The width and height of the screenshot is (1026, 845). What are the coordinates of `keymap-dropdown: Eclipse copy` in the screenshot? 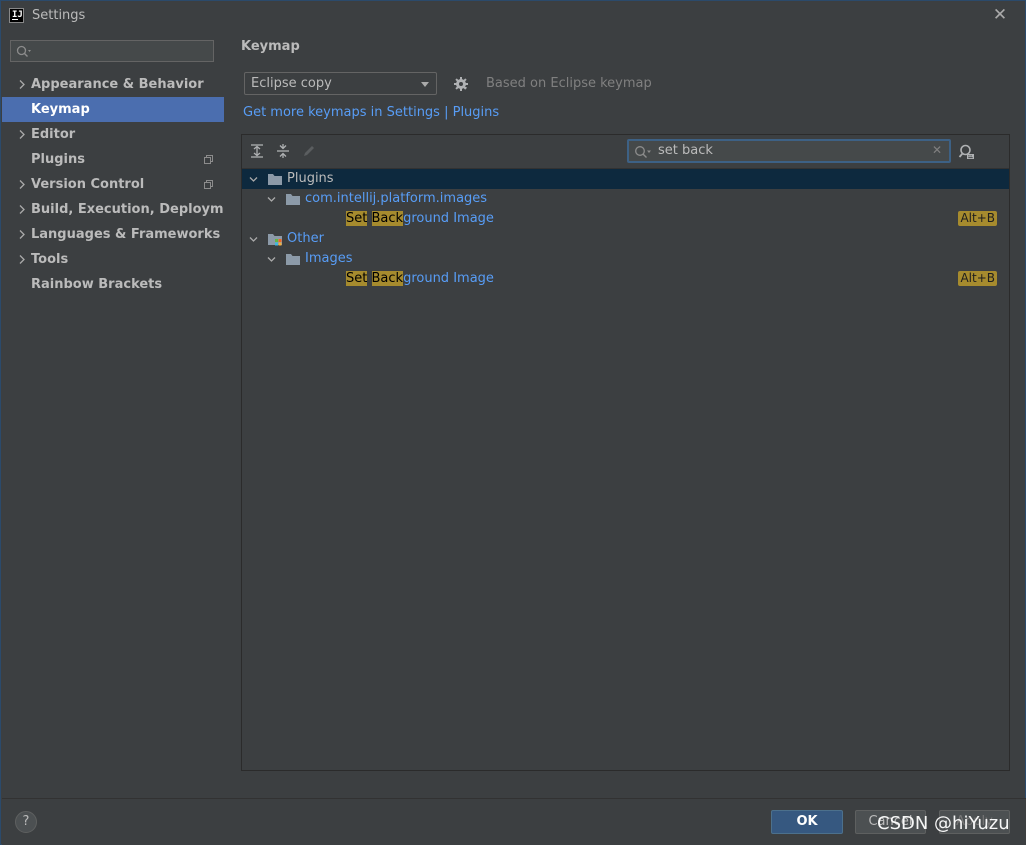 It's located at (340, 83).